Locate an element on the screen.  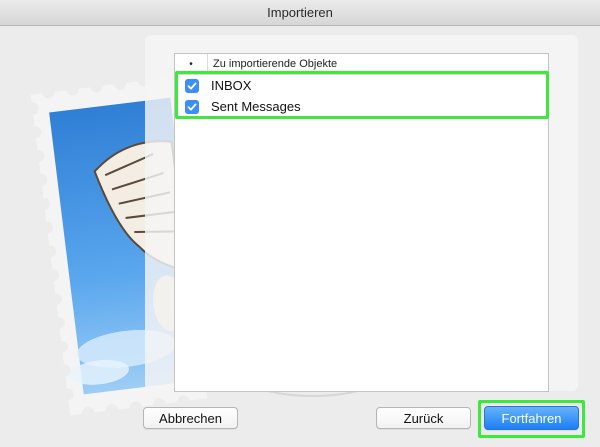
highlight-rows-box is located at coordinates (362, 95).